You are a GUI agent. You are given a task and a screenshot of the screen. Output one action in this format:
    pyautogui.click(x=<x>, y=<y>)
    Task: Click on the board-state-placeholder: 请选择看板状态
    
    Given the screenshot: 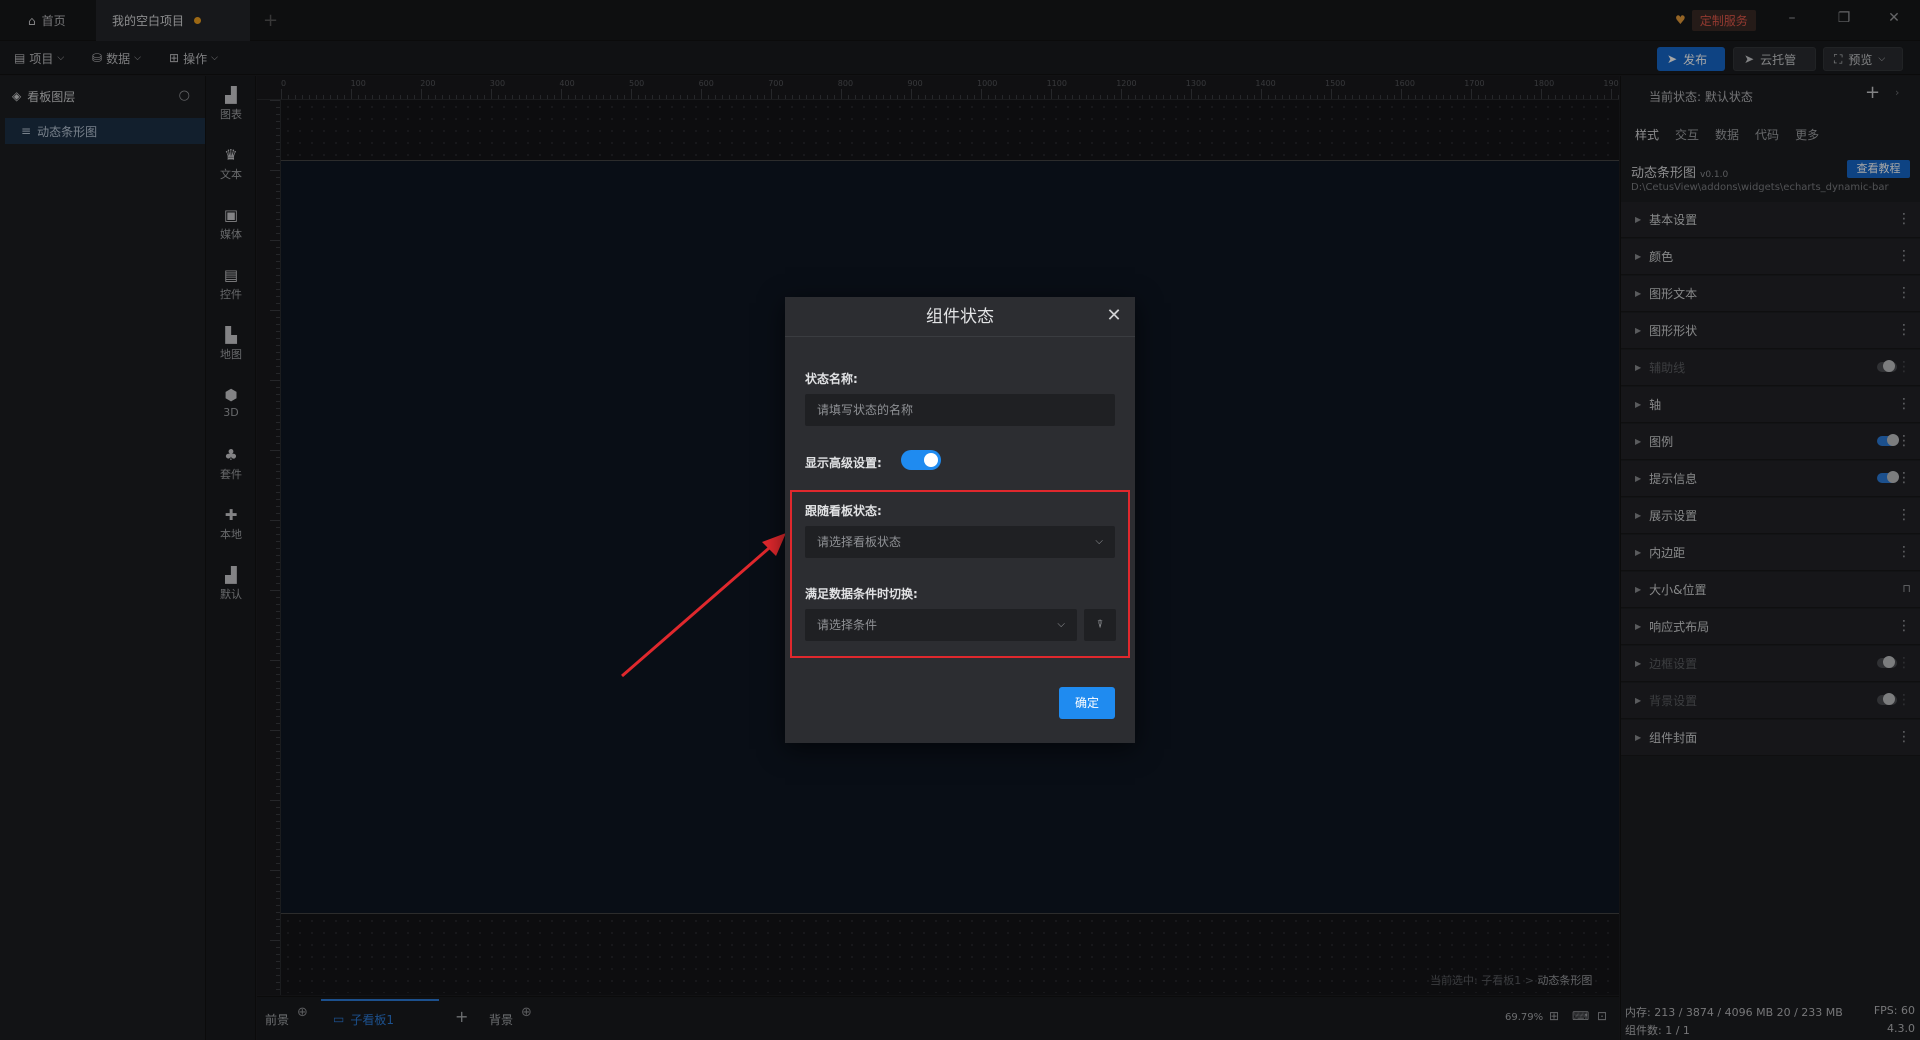 What is the action you would take?
    pyautogui.click(x=859, y=542)
    